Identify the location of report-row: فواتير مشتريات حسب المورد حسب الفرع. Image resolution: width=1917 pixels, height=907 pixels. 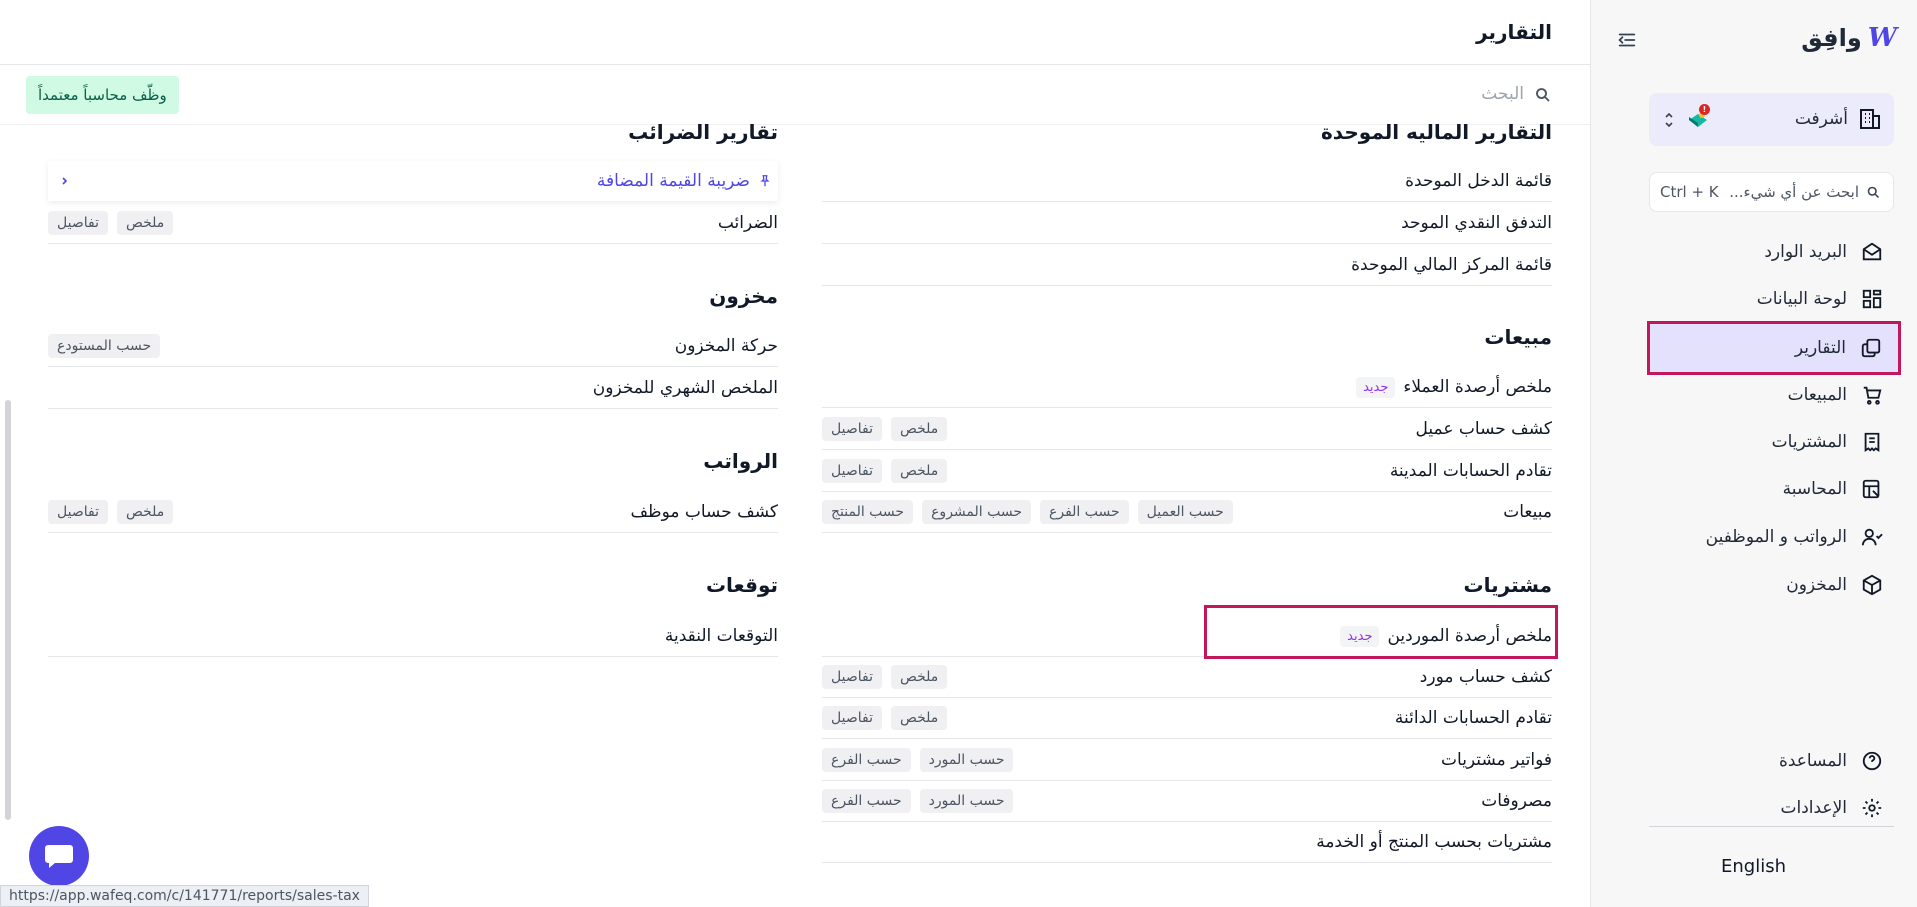
(1187, 760).